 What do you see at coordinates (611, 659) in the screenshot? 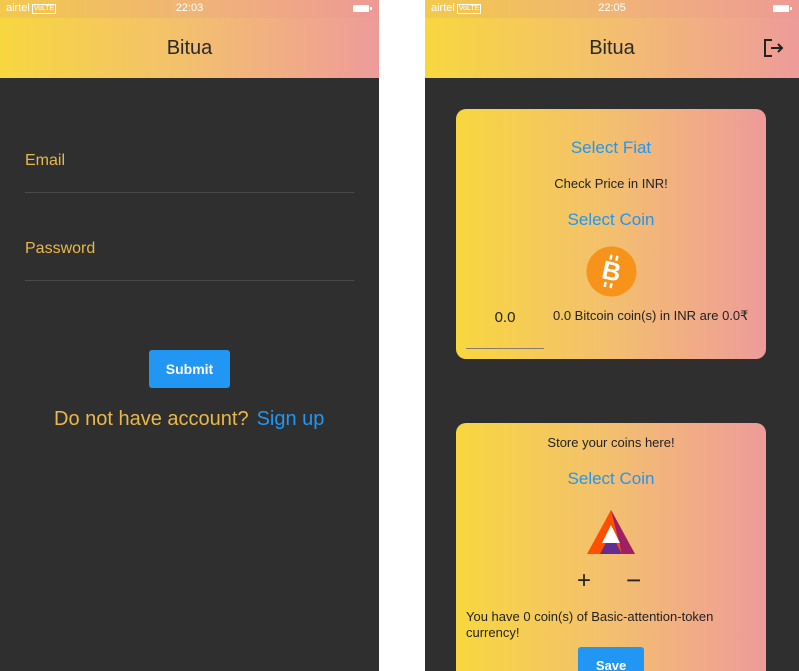
I see `save-button: Save` at bounding box center [611, 659].